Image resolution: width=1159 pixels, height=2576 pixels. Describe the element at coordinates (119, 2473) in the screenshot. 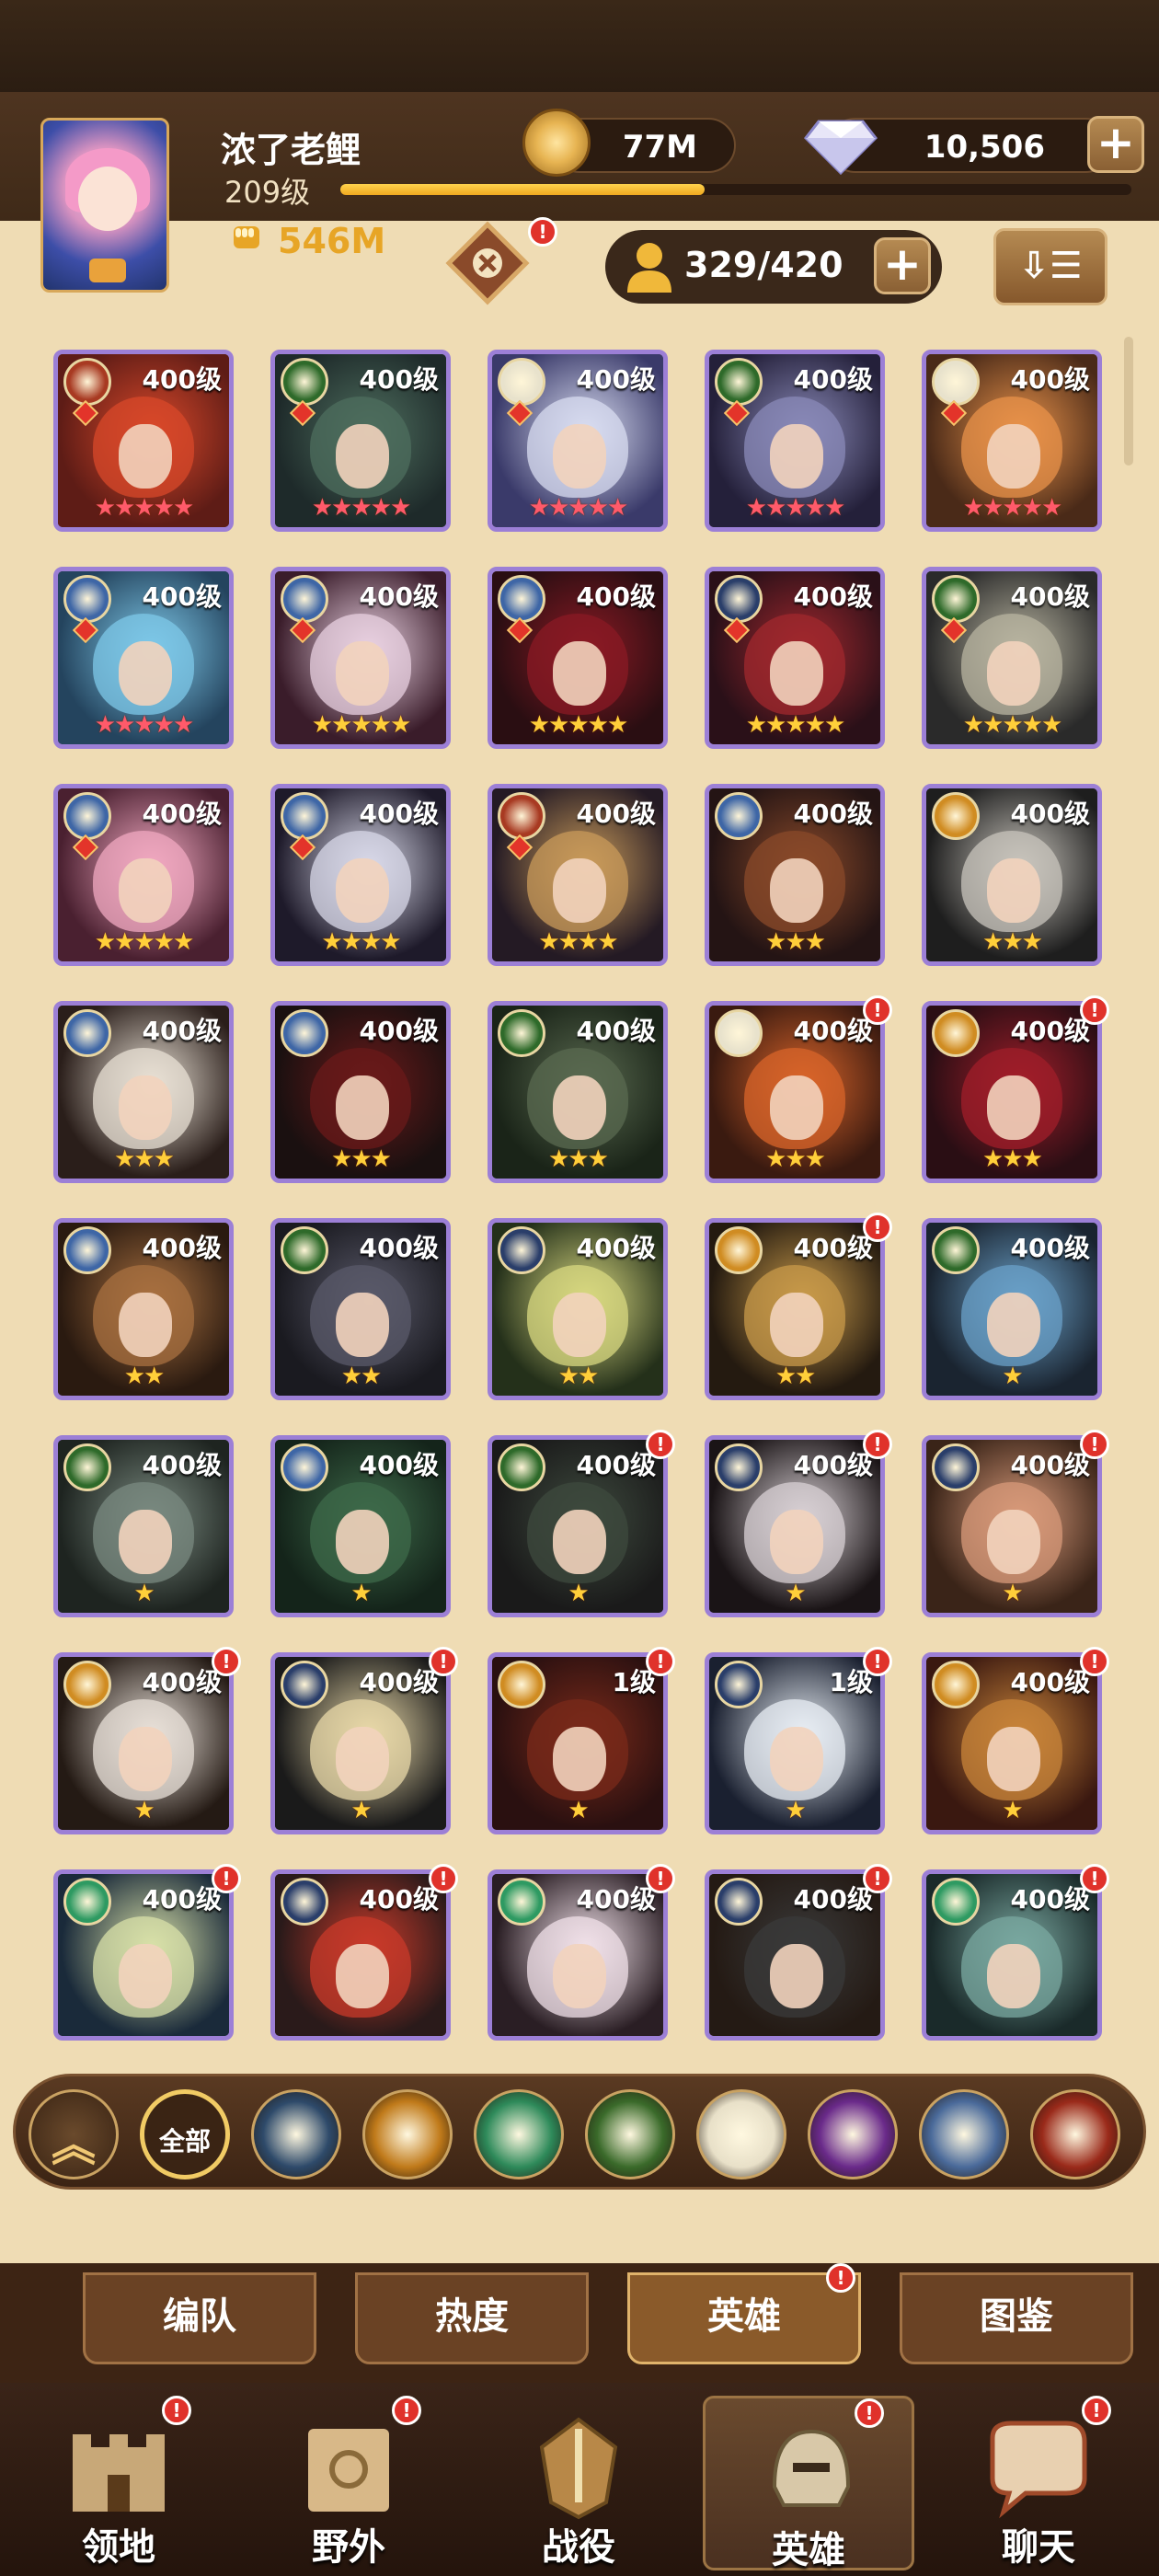

I see `castle-icon` at that location.